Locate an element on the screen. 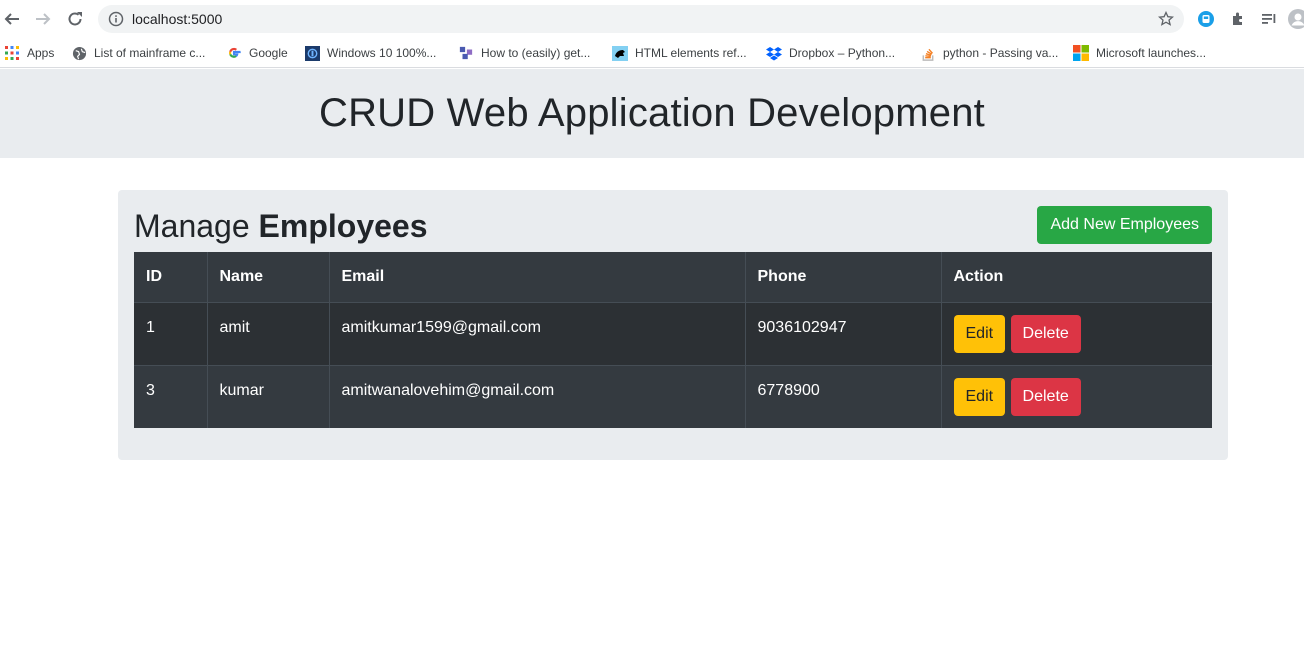  stackoverflow-icon is located at coordinates (928, 53).